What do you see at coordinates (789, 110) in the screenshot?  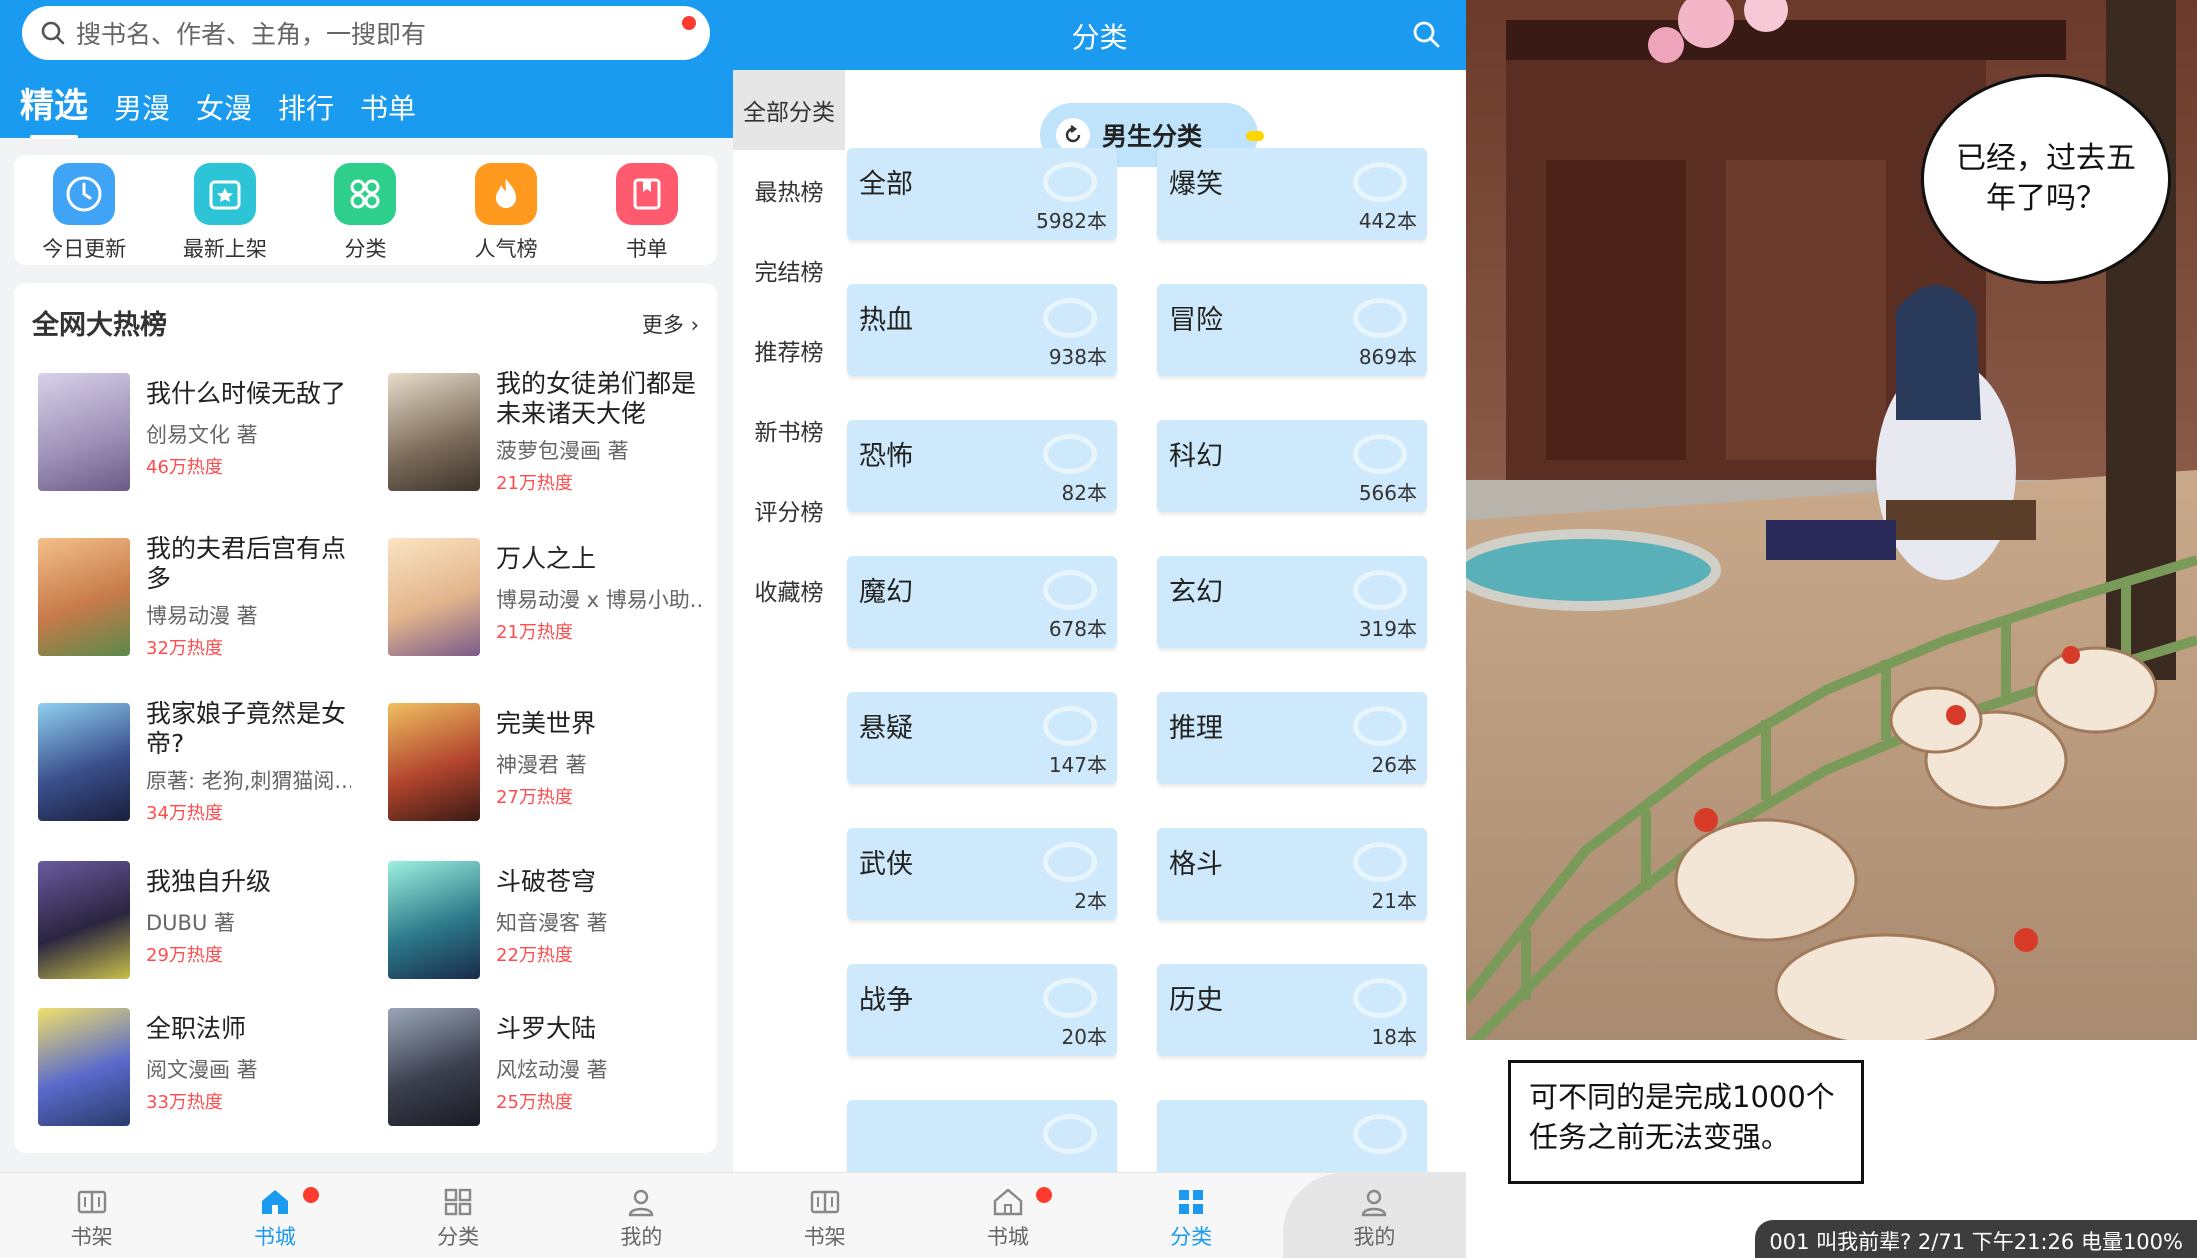 I see `sidebar-item-all: 全部分类` at bounding box center [789, 110].